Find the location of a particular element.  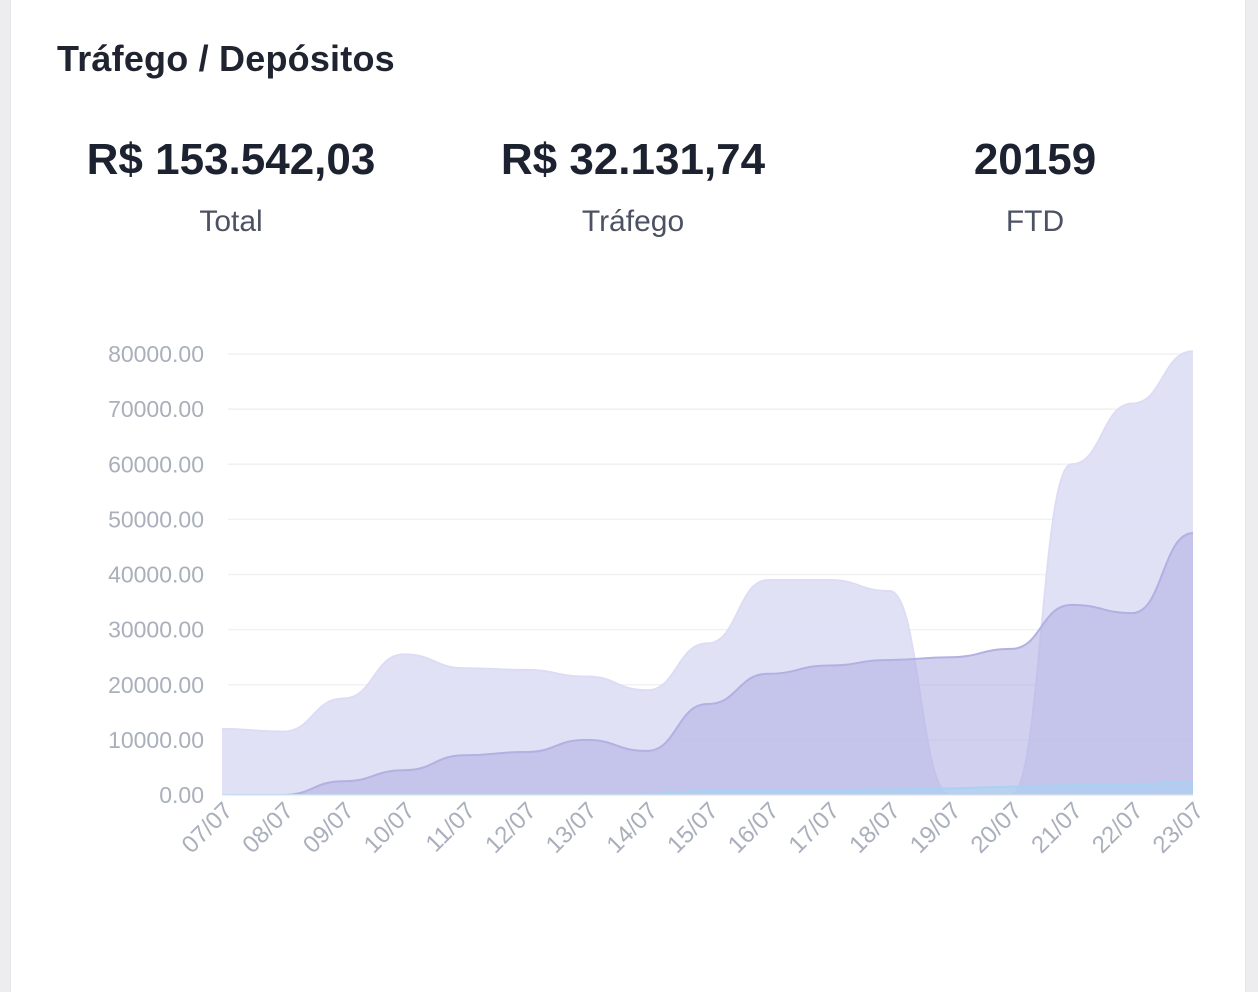

x-tick-label: 13/07 is located at coordinates (572, 828).